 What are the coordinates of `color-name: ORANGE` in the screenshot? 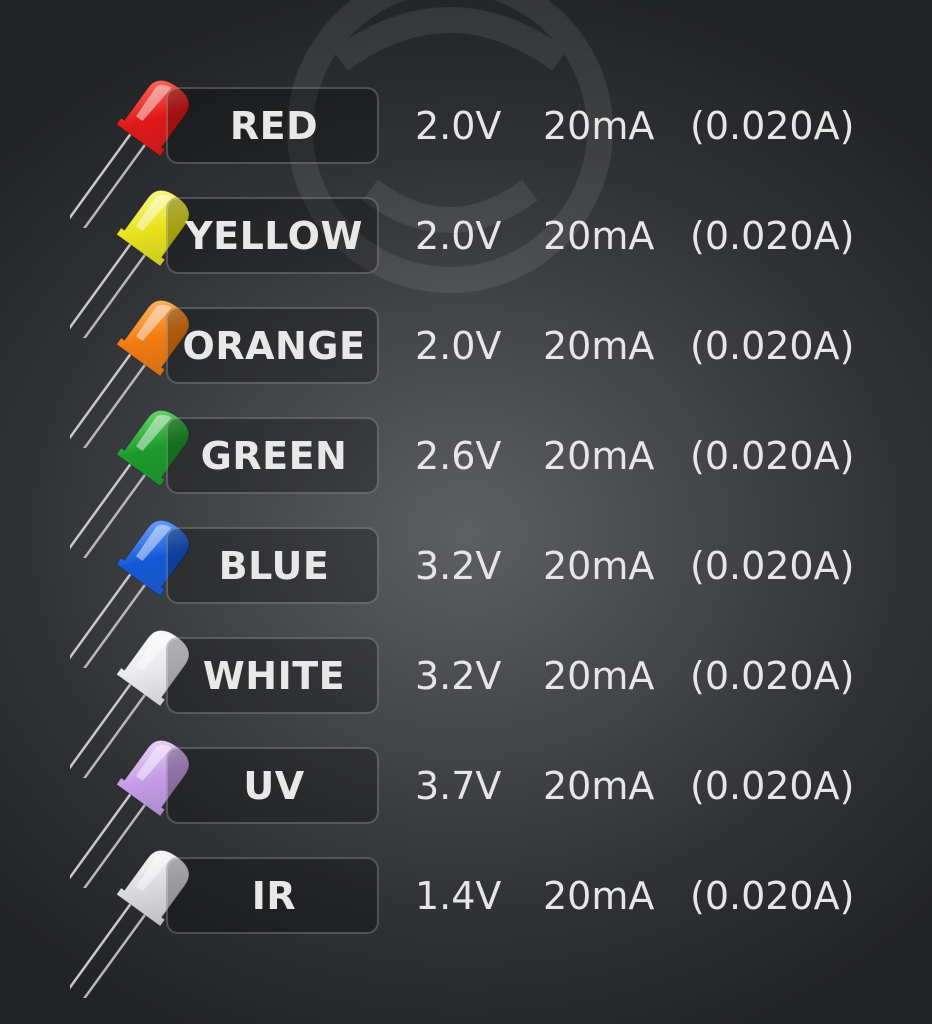 It's located at (274, 345).